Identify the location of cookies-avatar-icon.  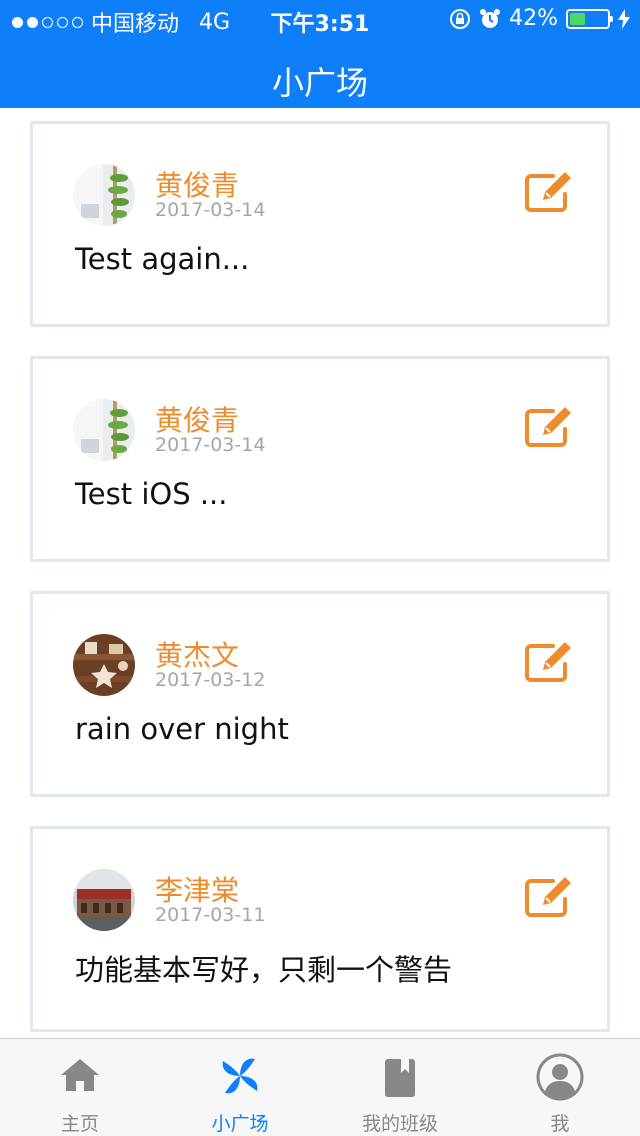
(104, 665).